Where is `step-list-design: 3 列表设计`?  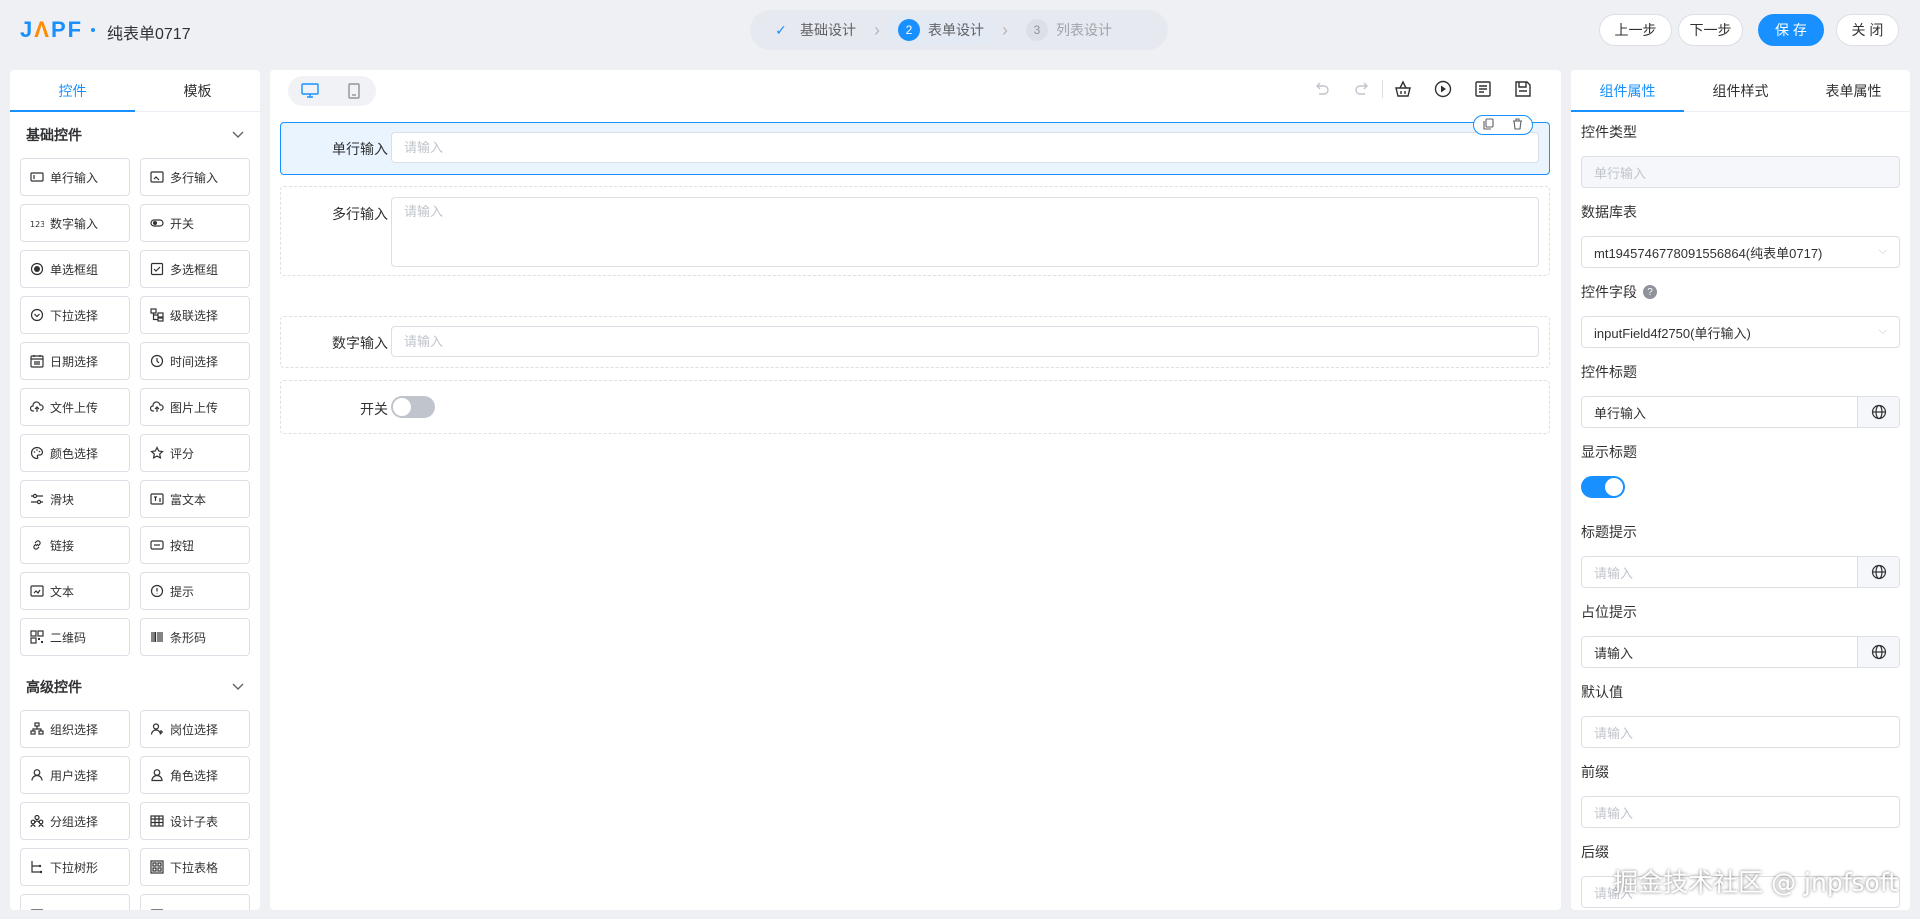 step-list-design: 3 列表设计 is located at coordinates (1069, 30).